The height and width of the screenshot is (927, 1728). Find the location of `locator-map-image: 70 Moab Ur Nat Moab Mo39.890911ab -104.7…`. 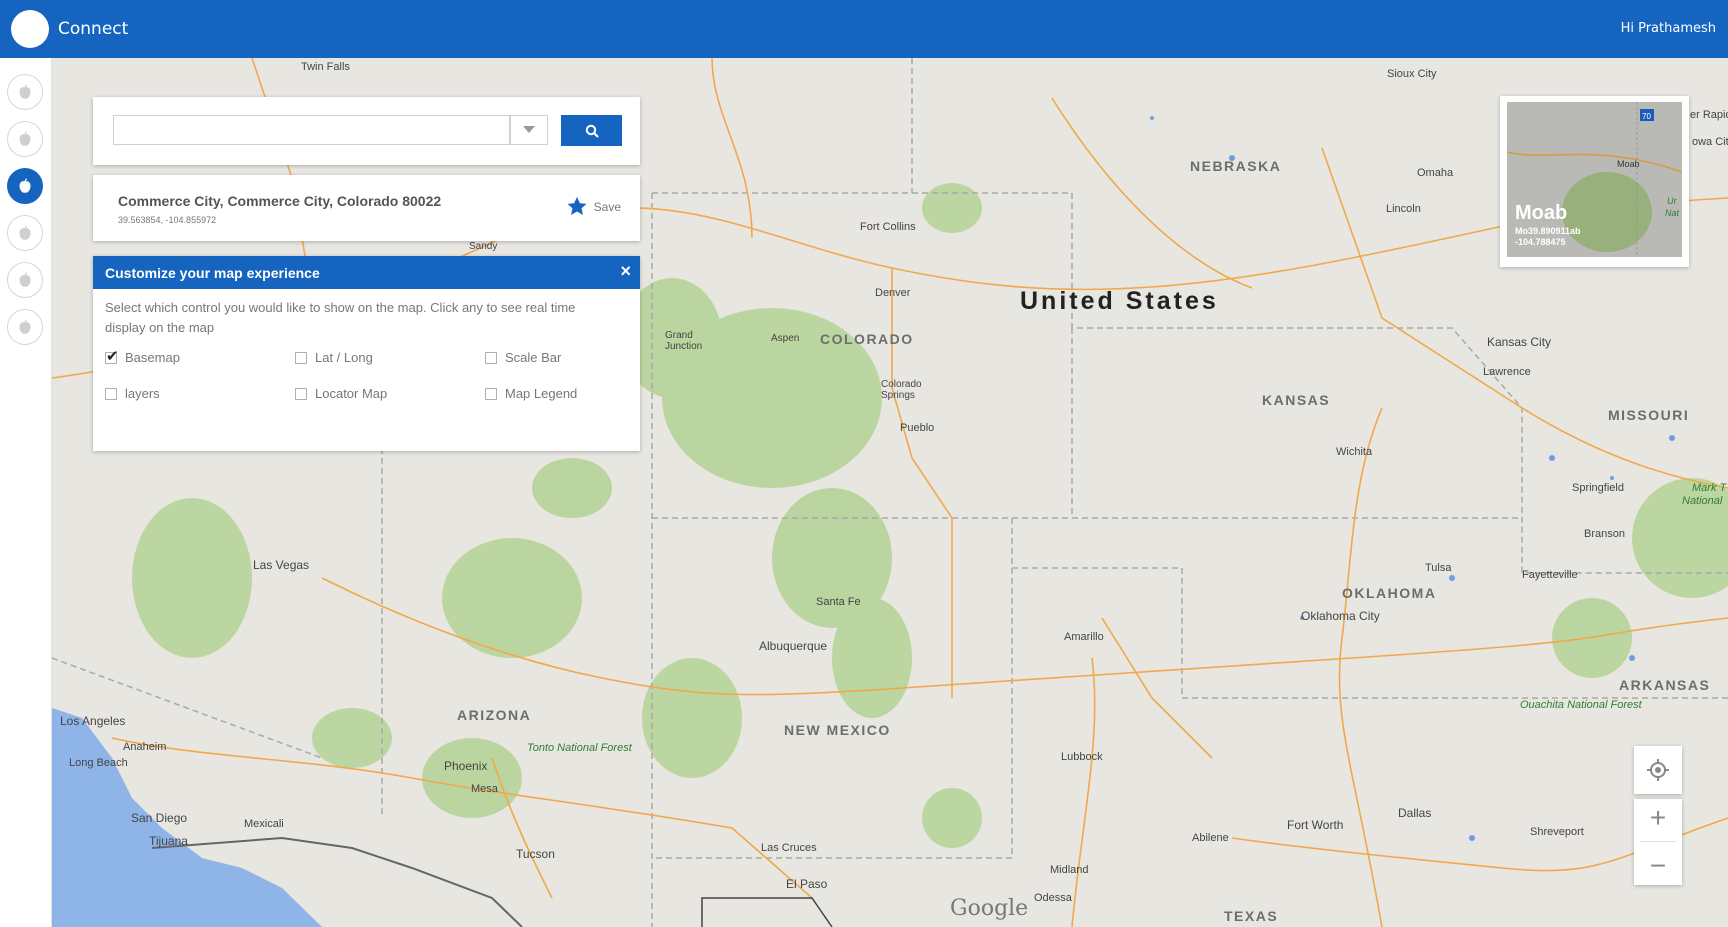

locator-map-image: 70 Moab Ur Nat Moab Mo39.890911ab -104.7… is located at coordinates (1594, 179).